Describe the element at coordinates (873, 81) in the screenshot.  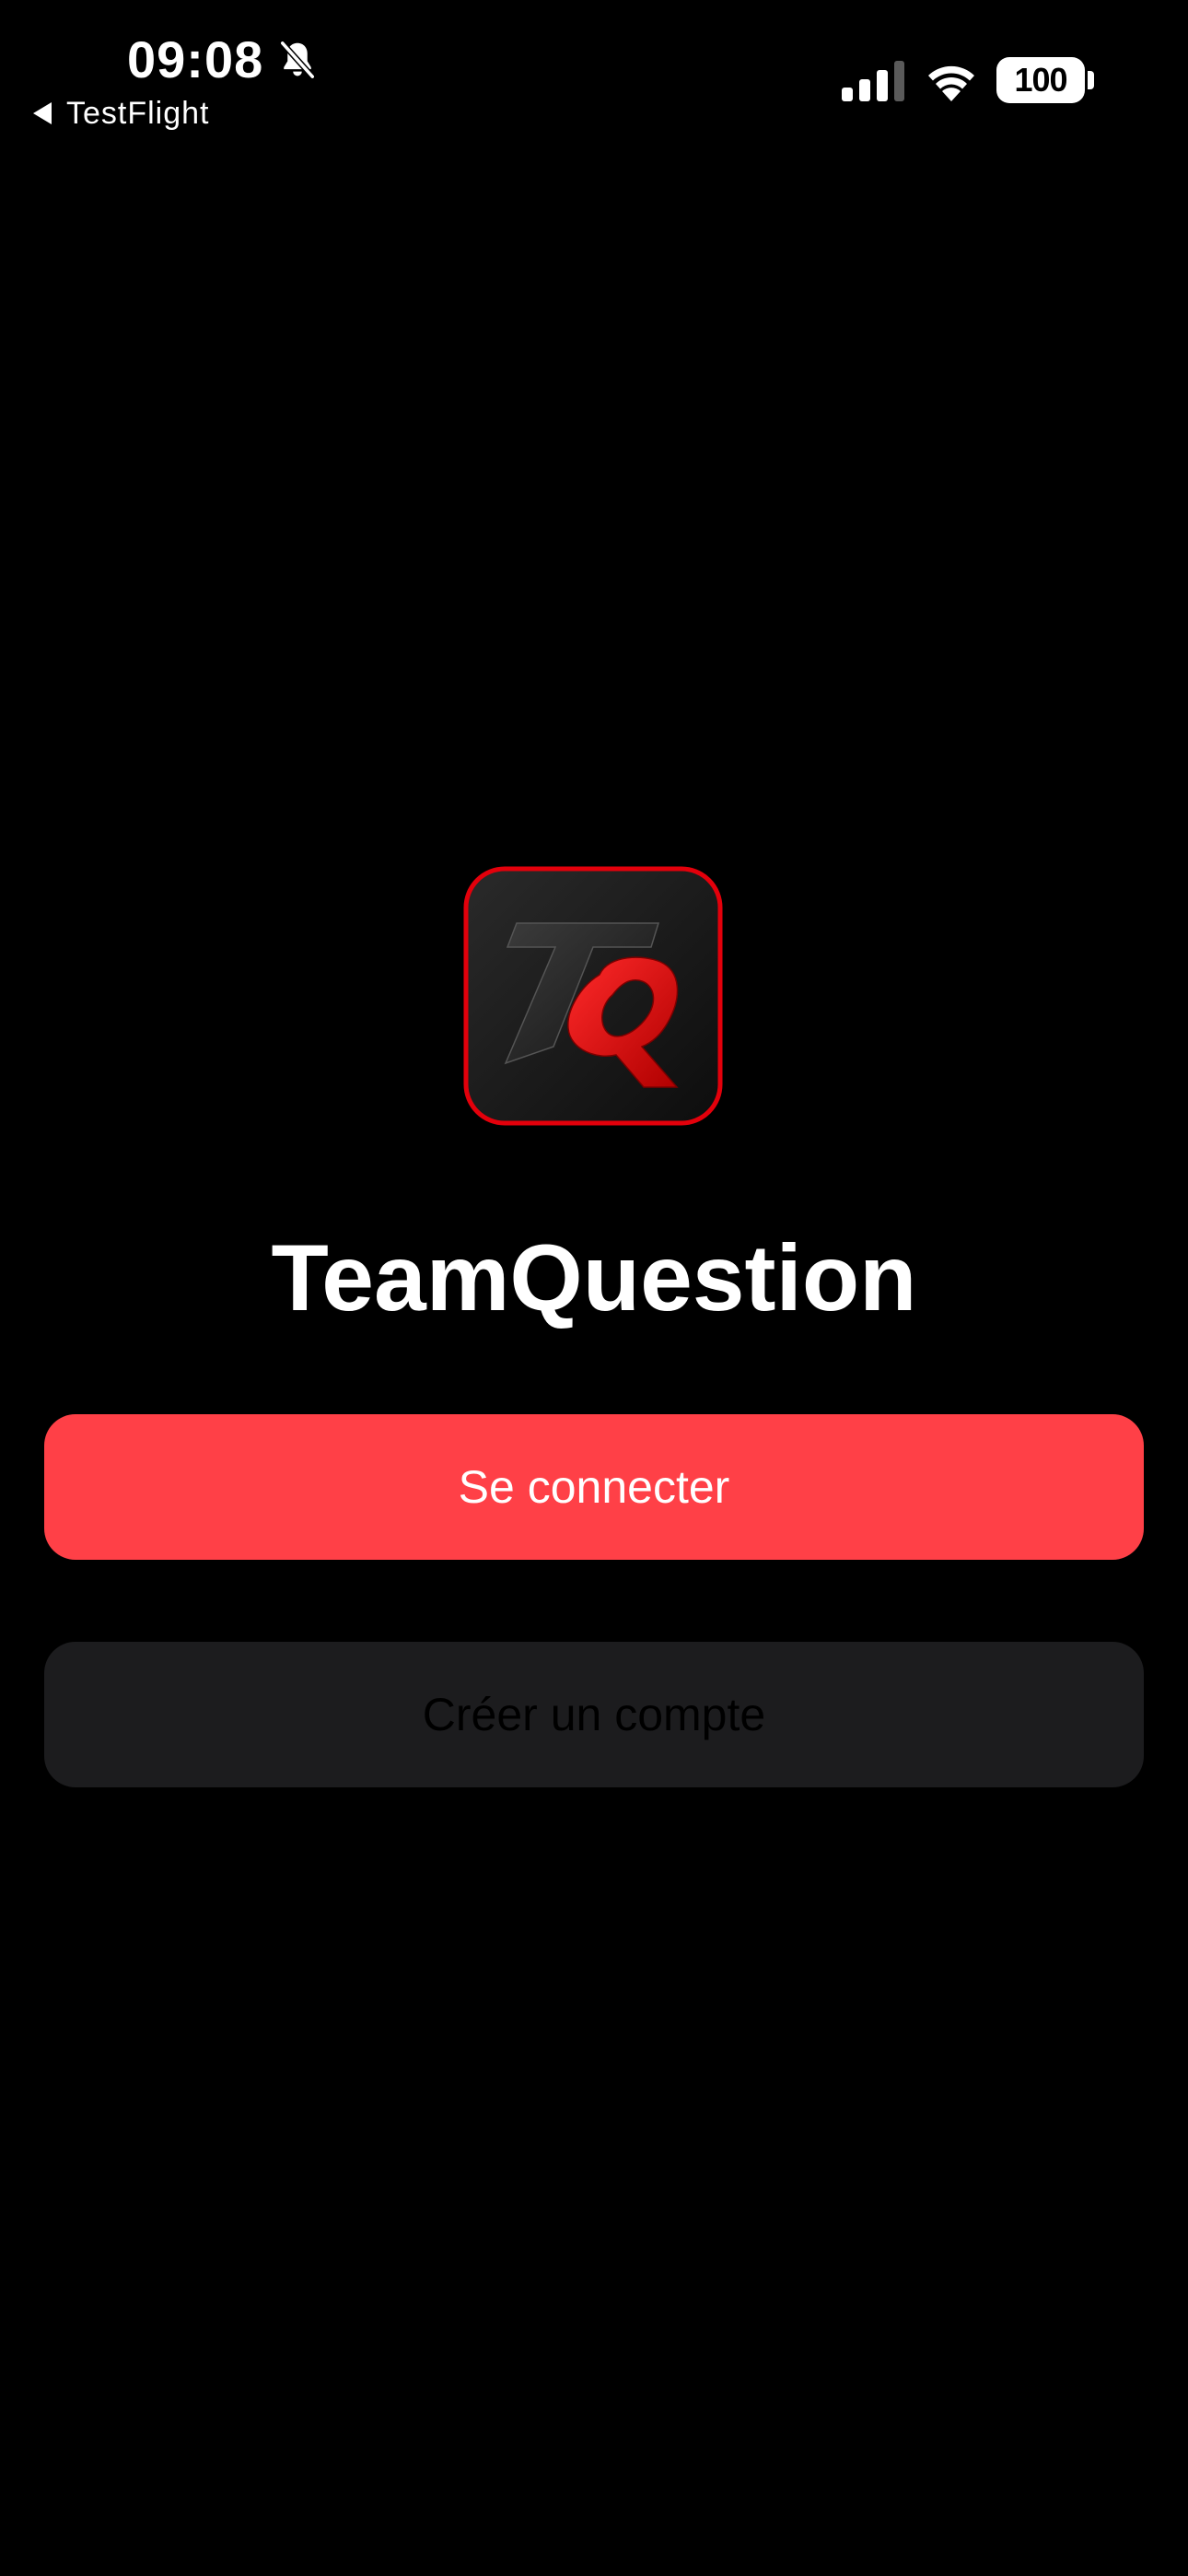
I see `cellular-signal-icon` at that location.